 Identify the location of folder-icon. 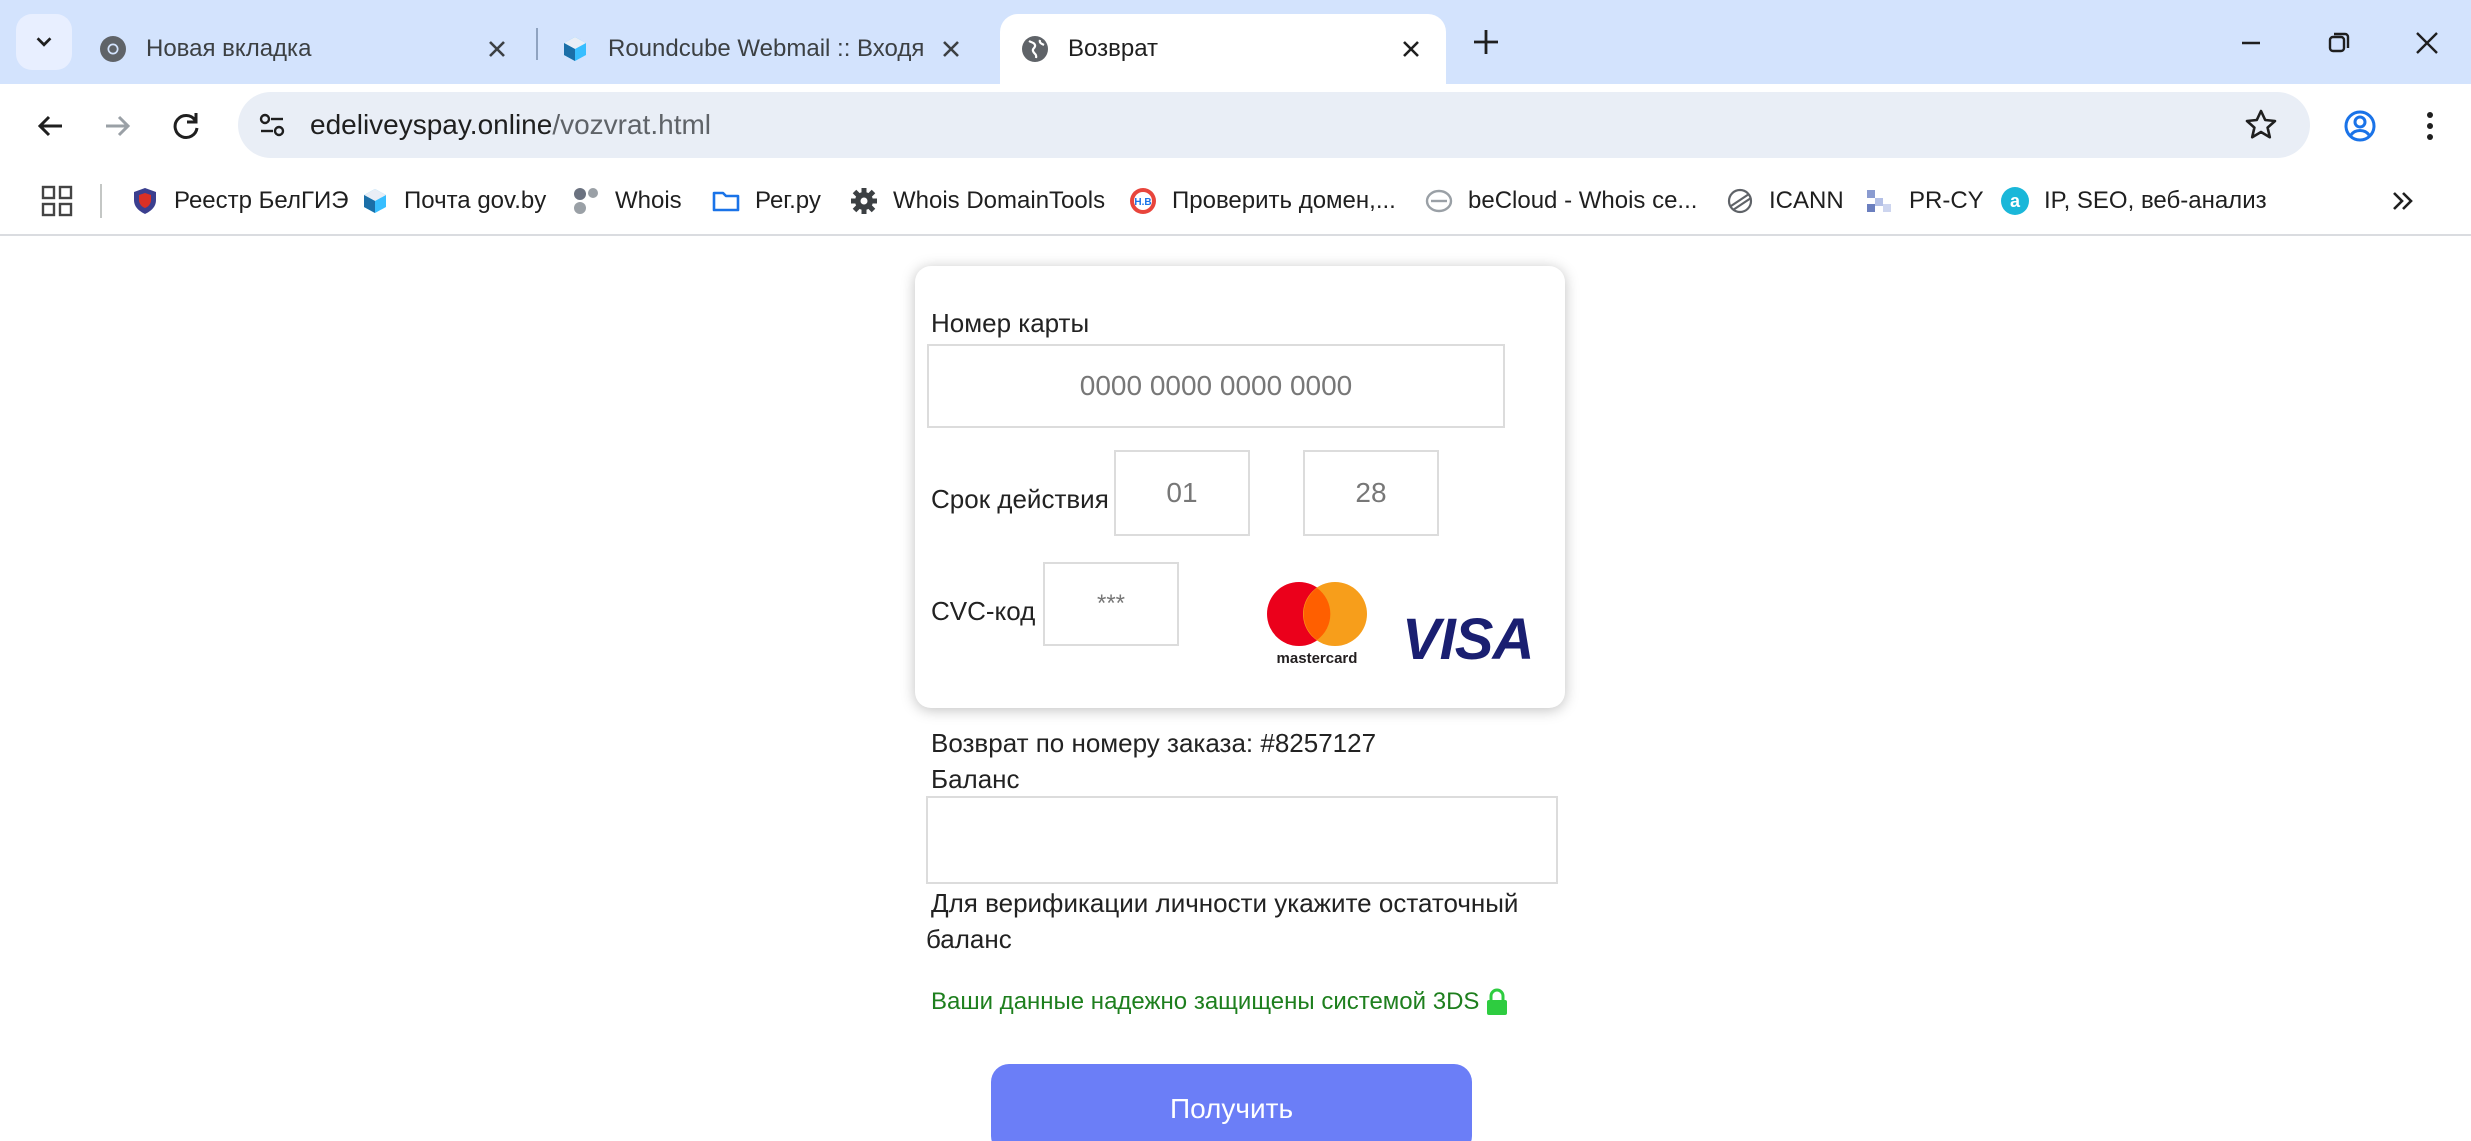
(726, 201).